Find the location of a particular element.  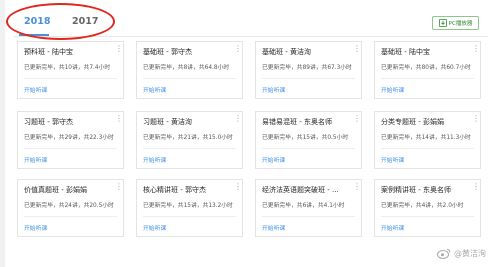

course-status: 已更新完毕，共29讲，共22.3小时 is located at coordinates (69, 138).